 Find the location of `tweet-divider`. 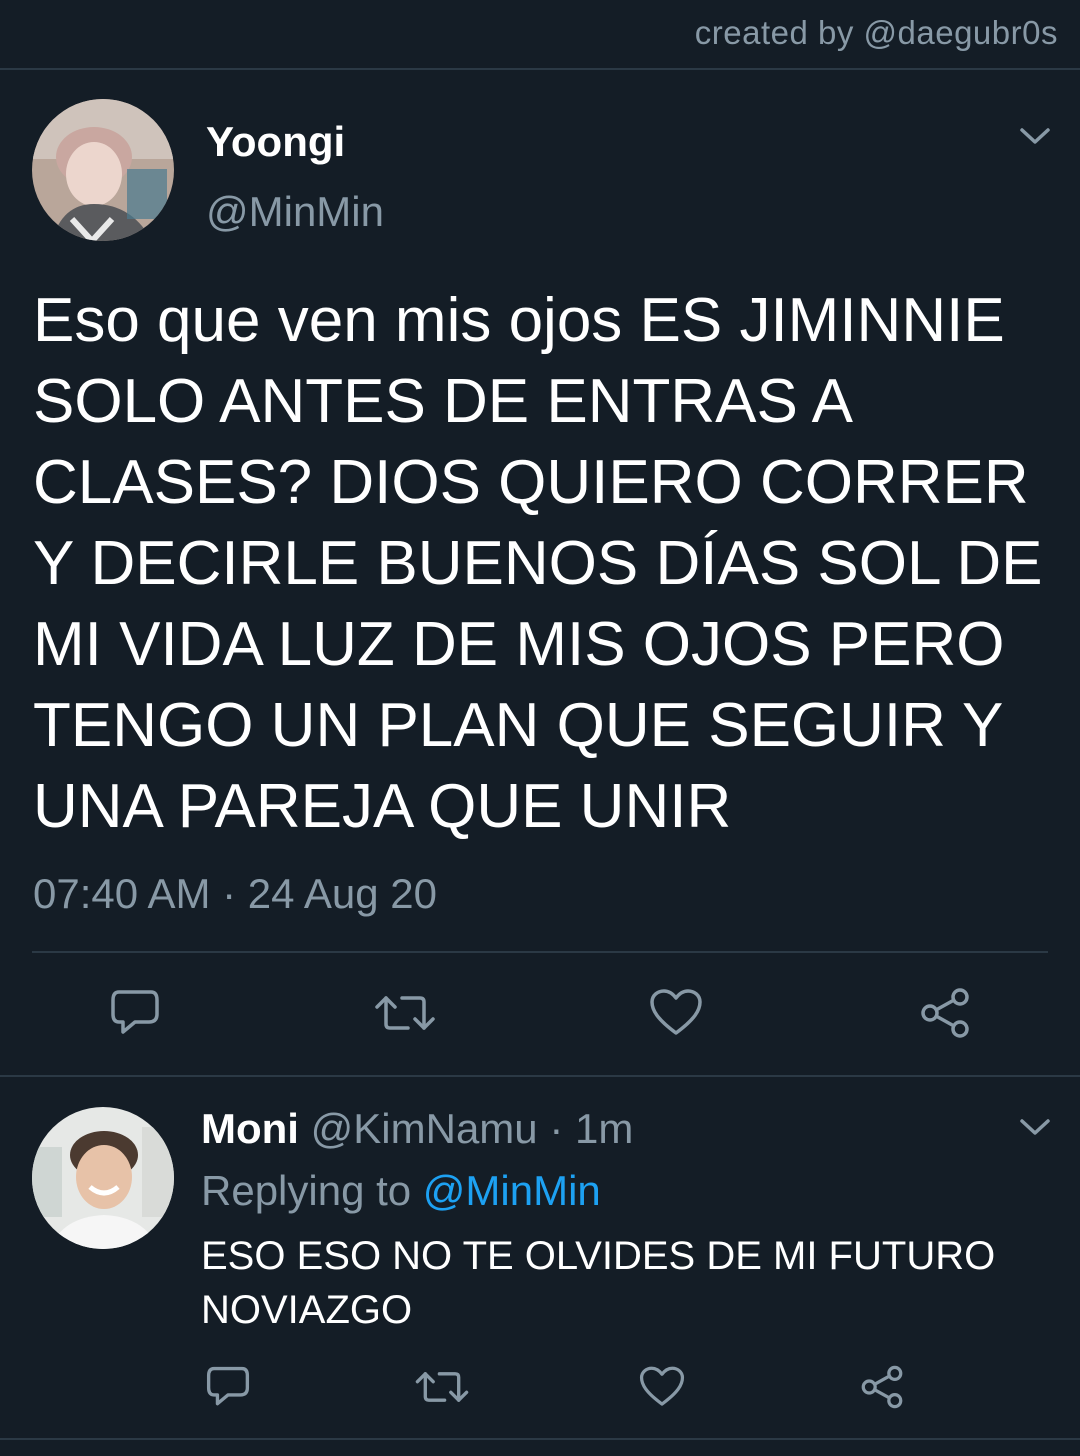

tweet-divider is located at coordinates (540, 952).